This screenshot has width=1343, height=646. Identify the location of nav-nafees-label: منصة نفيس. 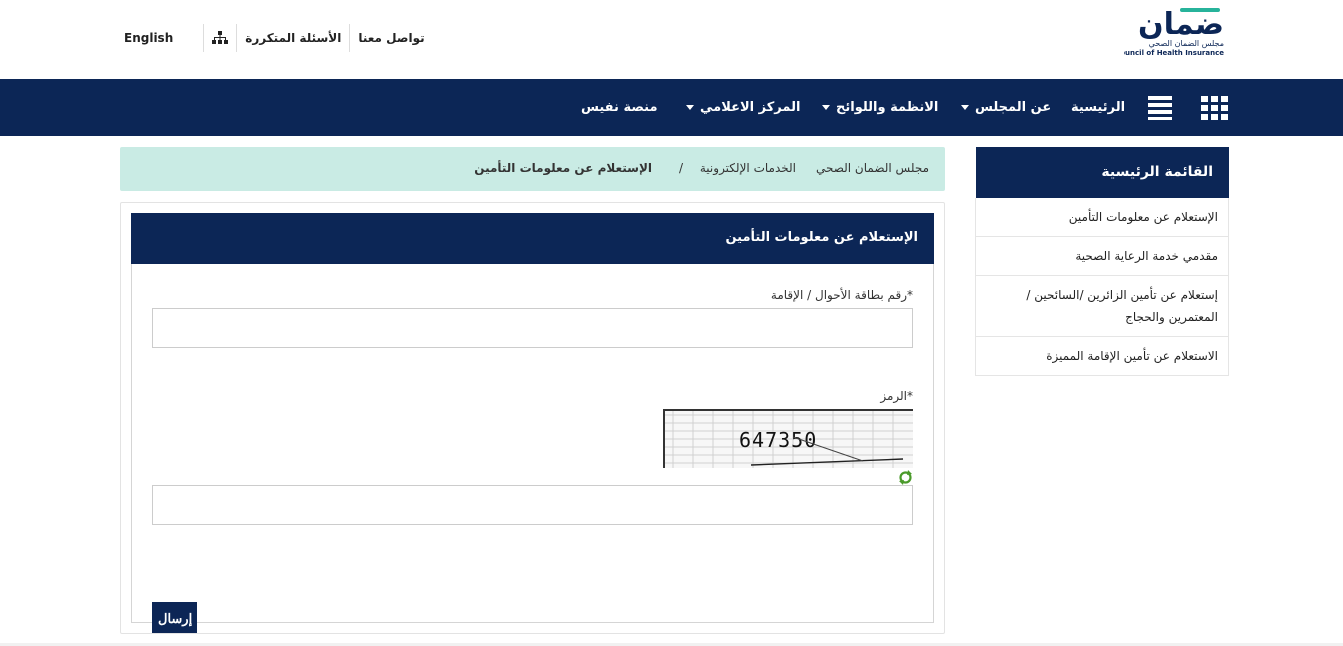
(619, 107).